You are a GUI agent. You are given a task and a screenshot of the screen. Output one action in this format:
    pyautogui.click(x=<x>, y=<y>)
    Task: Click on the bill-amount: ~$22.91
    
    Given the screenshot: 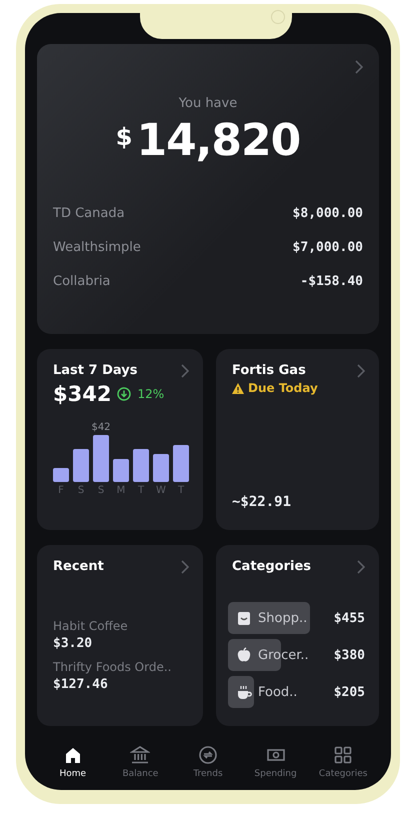 What is the action you would take?
    pyautogui.click(x=262, y=502)
    